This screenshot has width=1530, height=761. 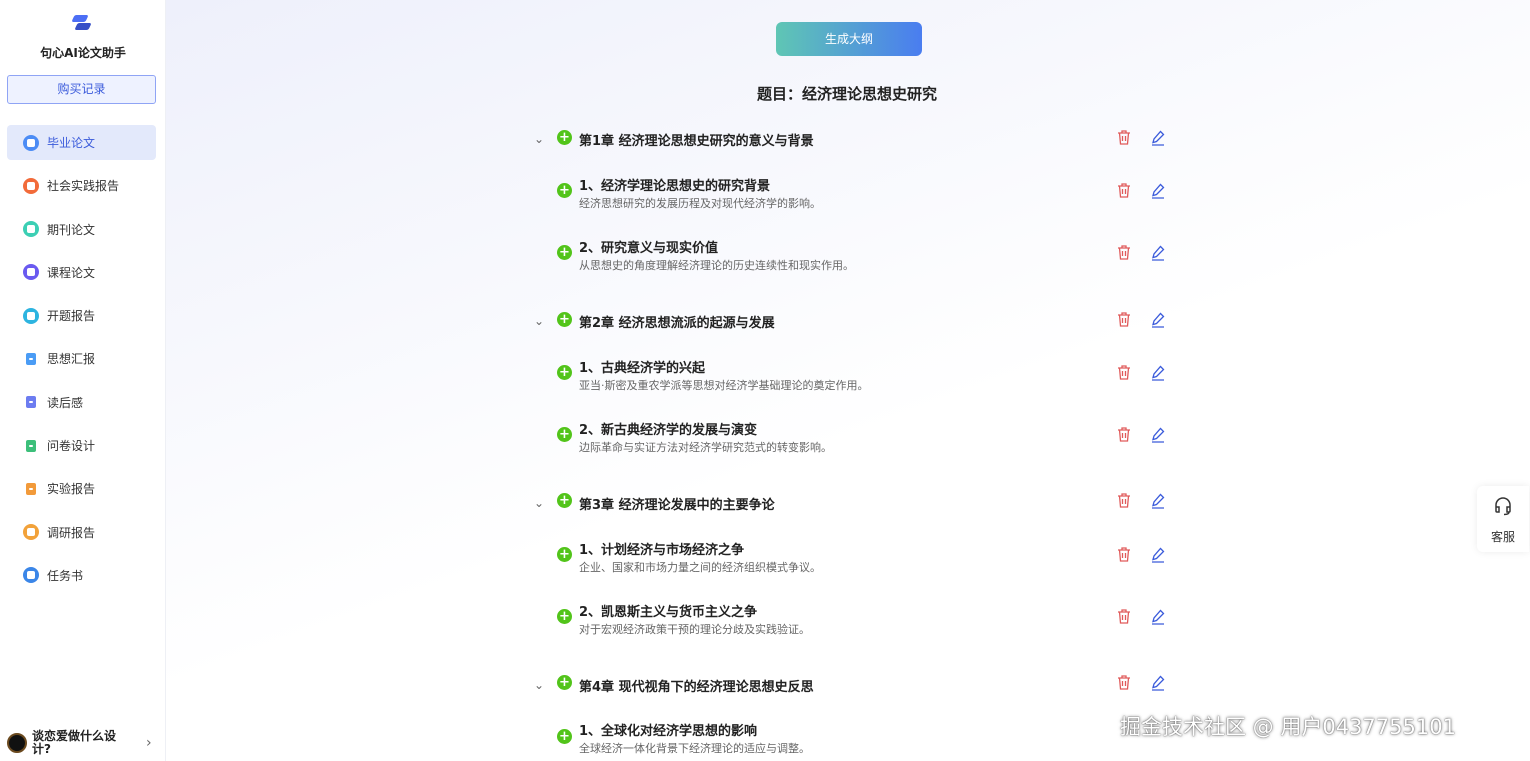 What do you see at coordinates (662, 550) in the screenshot?
I see `section-title: 1、计划经济与市场经济之争` at bounding box center [662, 550].